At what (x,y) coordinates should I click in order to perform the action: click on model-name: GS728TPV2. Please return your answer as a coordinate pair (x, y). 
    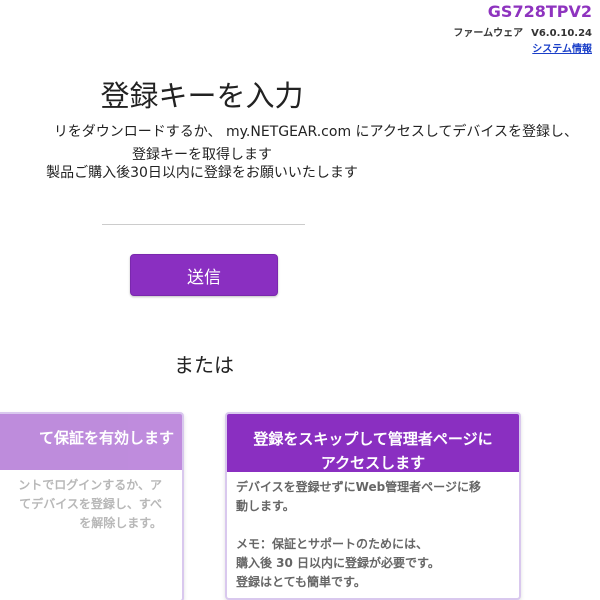
    Looking at the image, I should click on (539, 11).